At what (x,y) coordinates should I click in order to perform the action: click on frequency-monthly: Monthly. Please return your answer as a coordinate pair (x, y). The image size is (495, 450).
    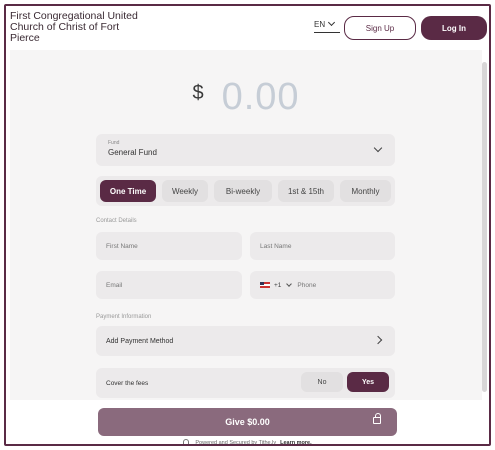
    Looking at the image, I should click on (365, 191).